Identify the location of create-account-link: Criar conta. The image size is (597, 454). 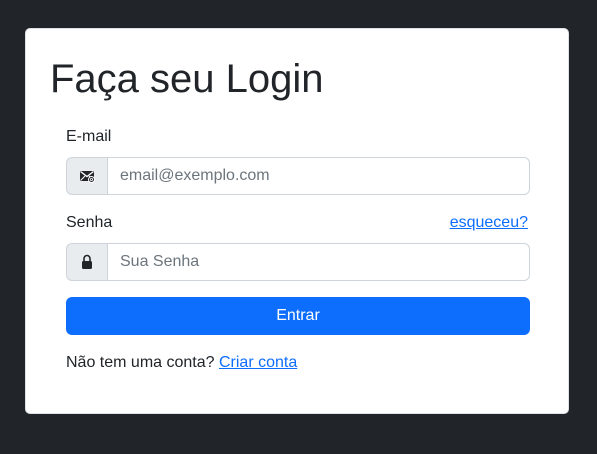
(258, 362).